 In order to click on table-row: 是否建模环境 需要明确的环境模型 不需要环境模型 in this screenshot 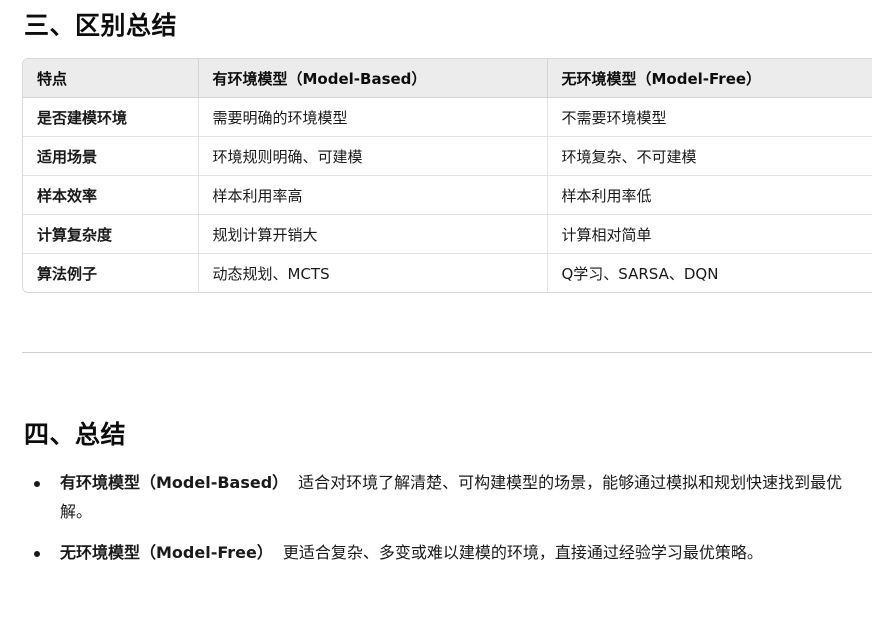, I will do `click(447, 117)`.